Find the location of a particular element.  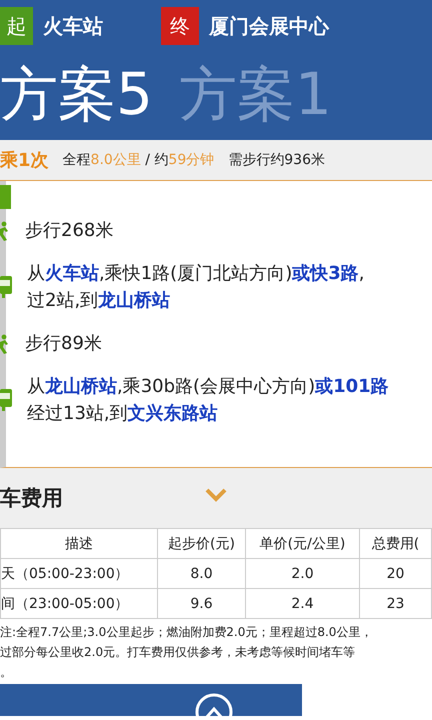

table-cell: 天（05:00-23:00） is located at coordinates (79, 573).